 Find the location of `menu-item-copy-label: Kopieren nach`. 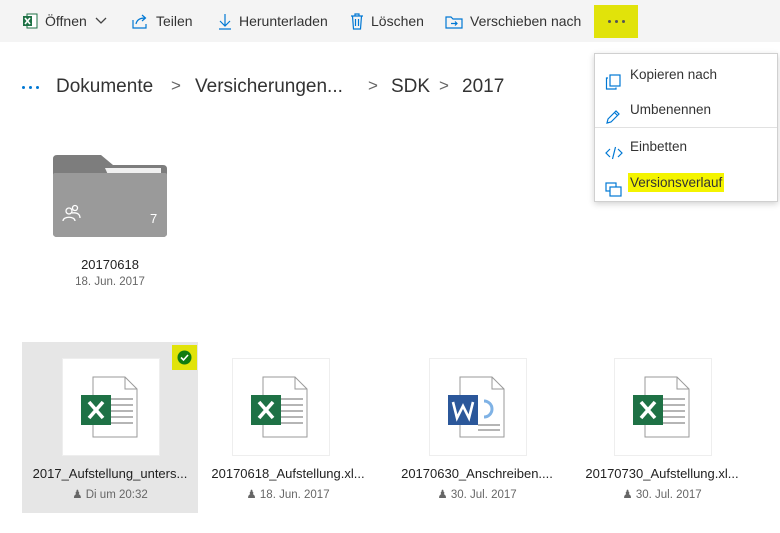

menu-item-copy-label: Kopieren nach is located at coordinates (674, 74).